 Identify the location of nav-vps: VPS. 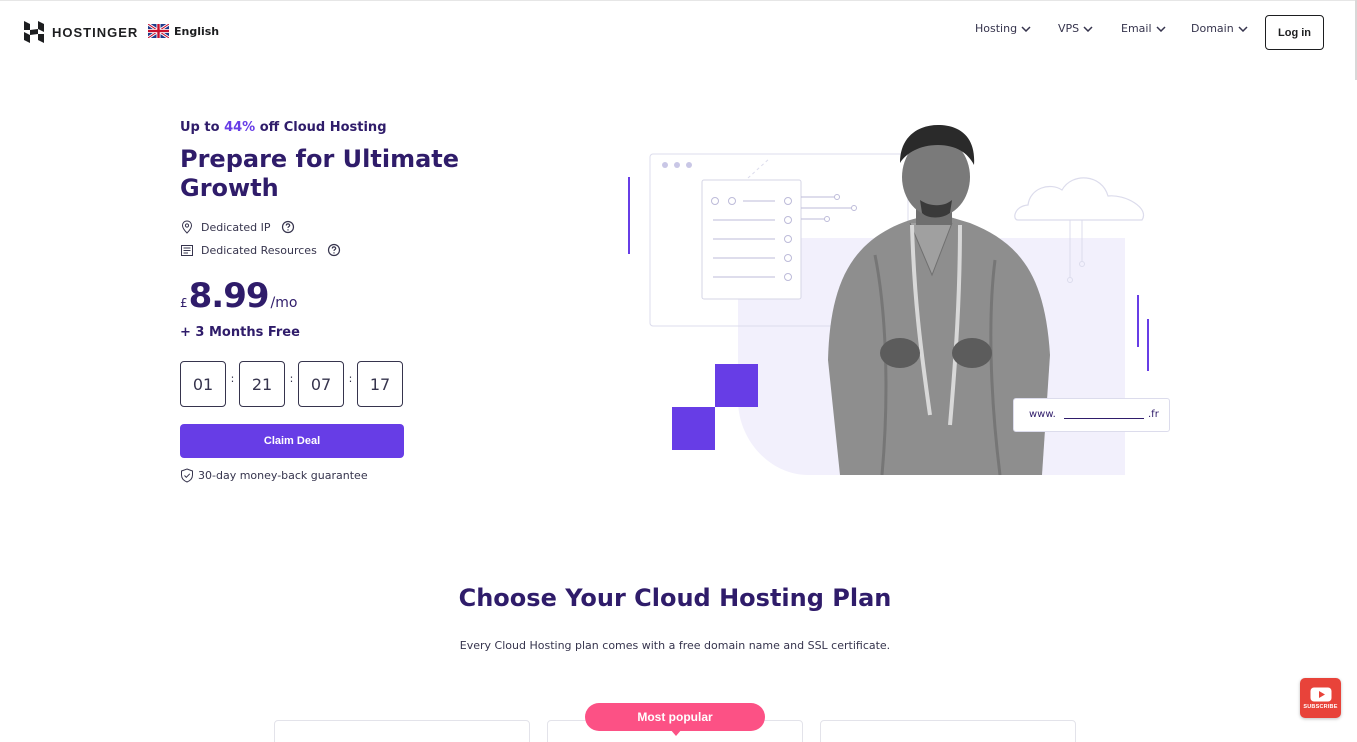
(1075, 28).